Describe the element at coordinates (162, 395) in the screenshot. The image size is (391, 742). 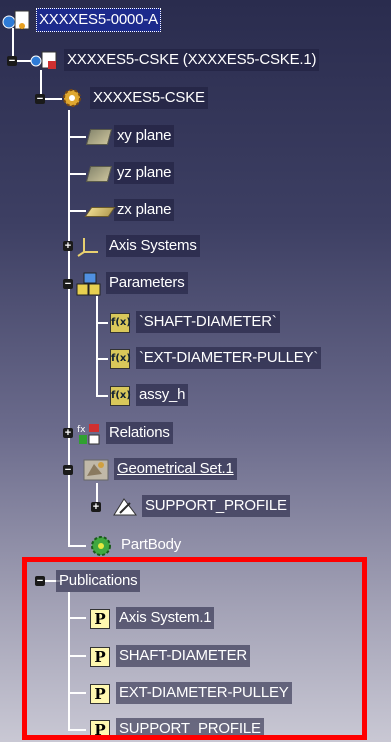
I see `tree-label: assy_h` at that location.